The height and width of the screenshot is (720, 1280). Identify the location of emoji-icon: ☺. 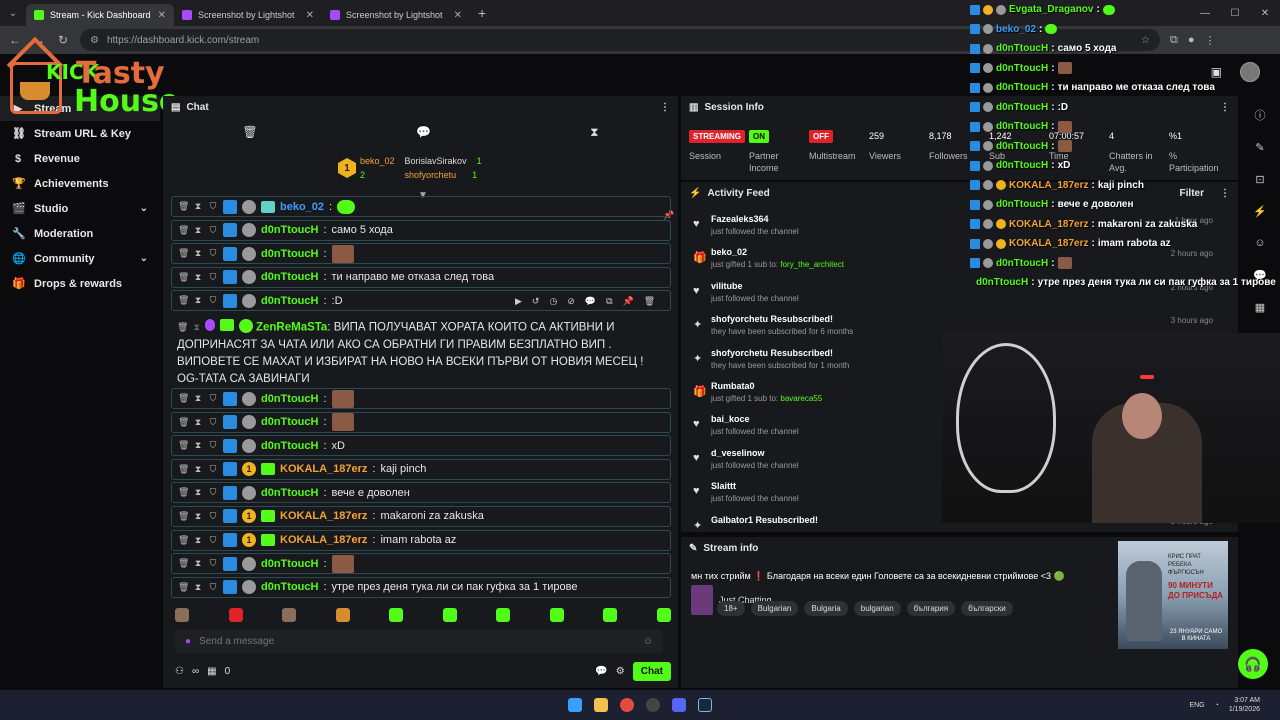
(648, 641).